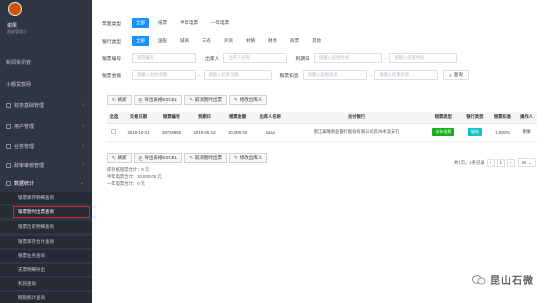  What do you see at coordinates (184, 41) in the screenshot?
I see `bank-chip-city: 城商` at bounding box center [184, 41].